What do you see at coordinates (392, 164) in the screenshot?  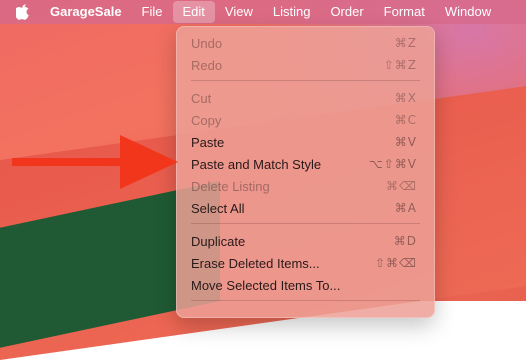 I see `menu-item-shortcut: ⌥⇧⌘V` at bounding box center [392, 164].